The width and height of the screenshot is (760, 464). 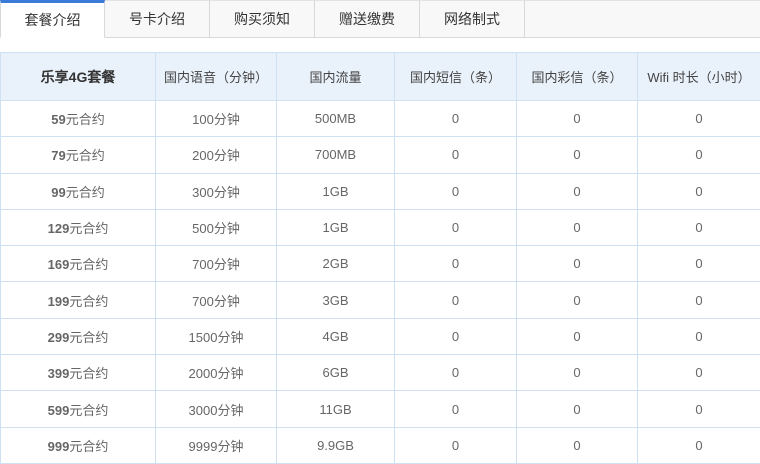 I want to click on plan-name-cell: 79元合约, so click(x=78, y=155).